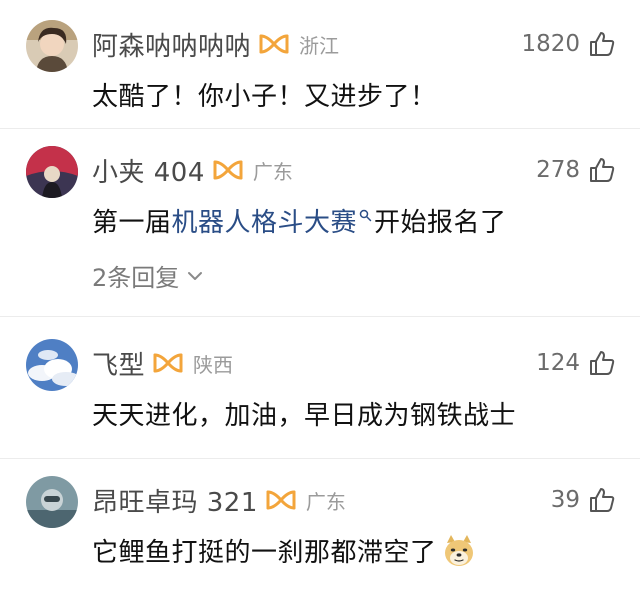  What do you see at coordinates (304, 416) in the screenshot?
I see `comment-text: 天天进化，加油，早日成为钢铁战士` at bounding box center [304, 416].